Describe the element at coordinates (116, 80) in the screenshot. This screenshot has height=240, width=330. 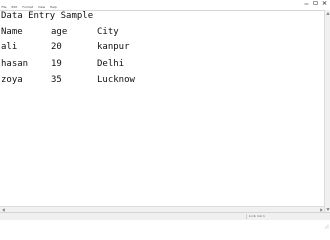
I see `row-city: Lucknow` at that location.